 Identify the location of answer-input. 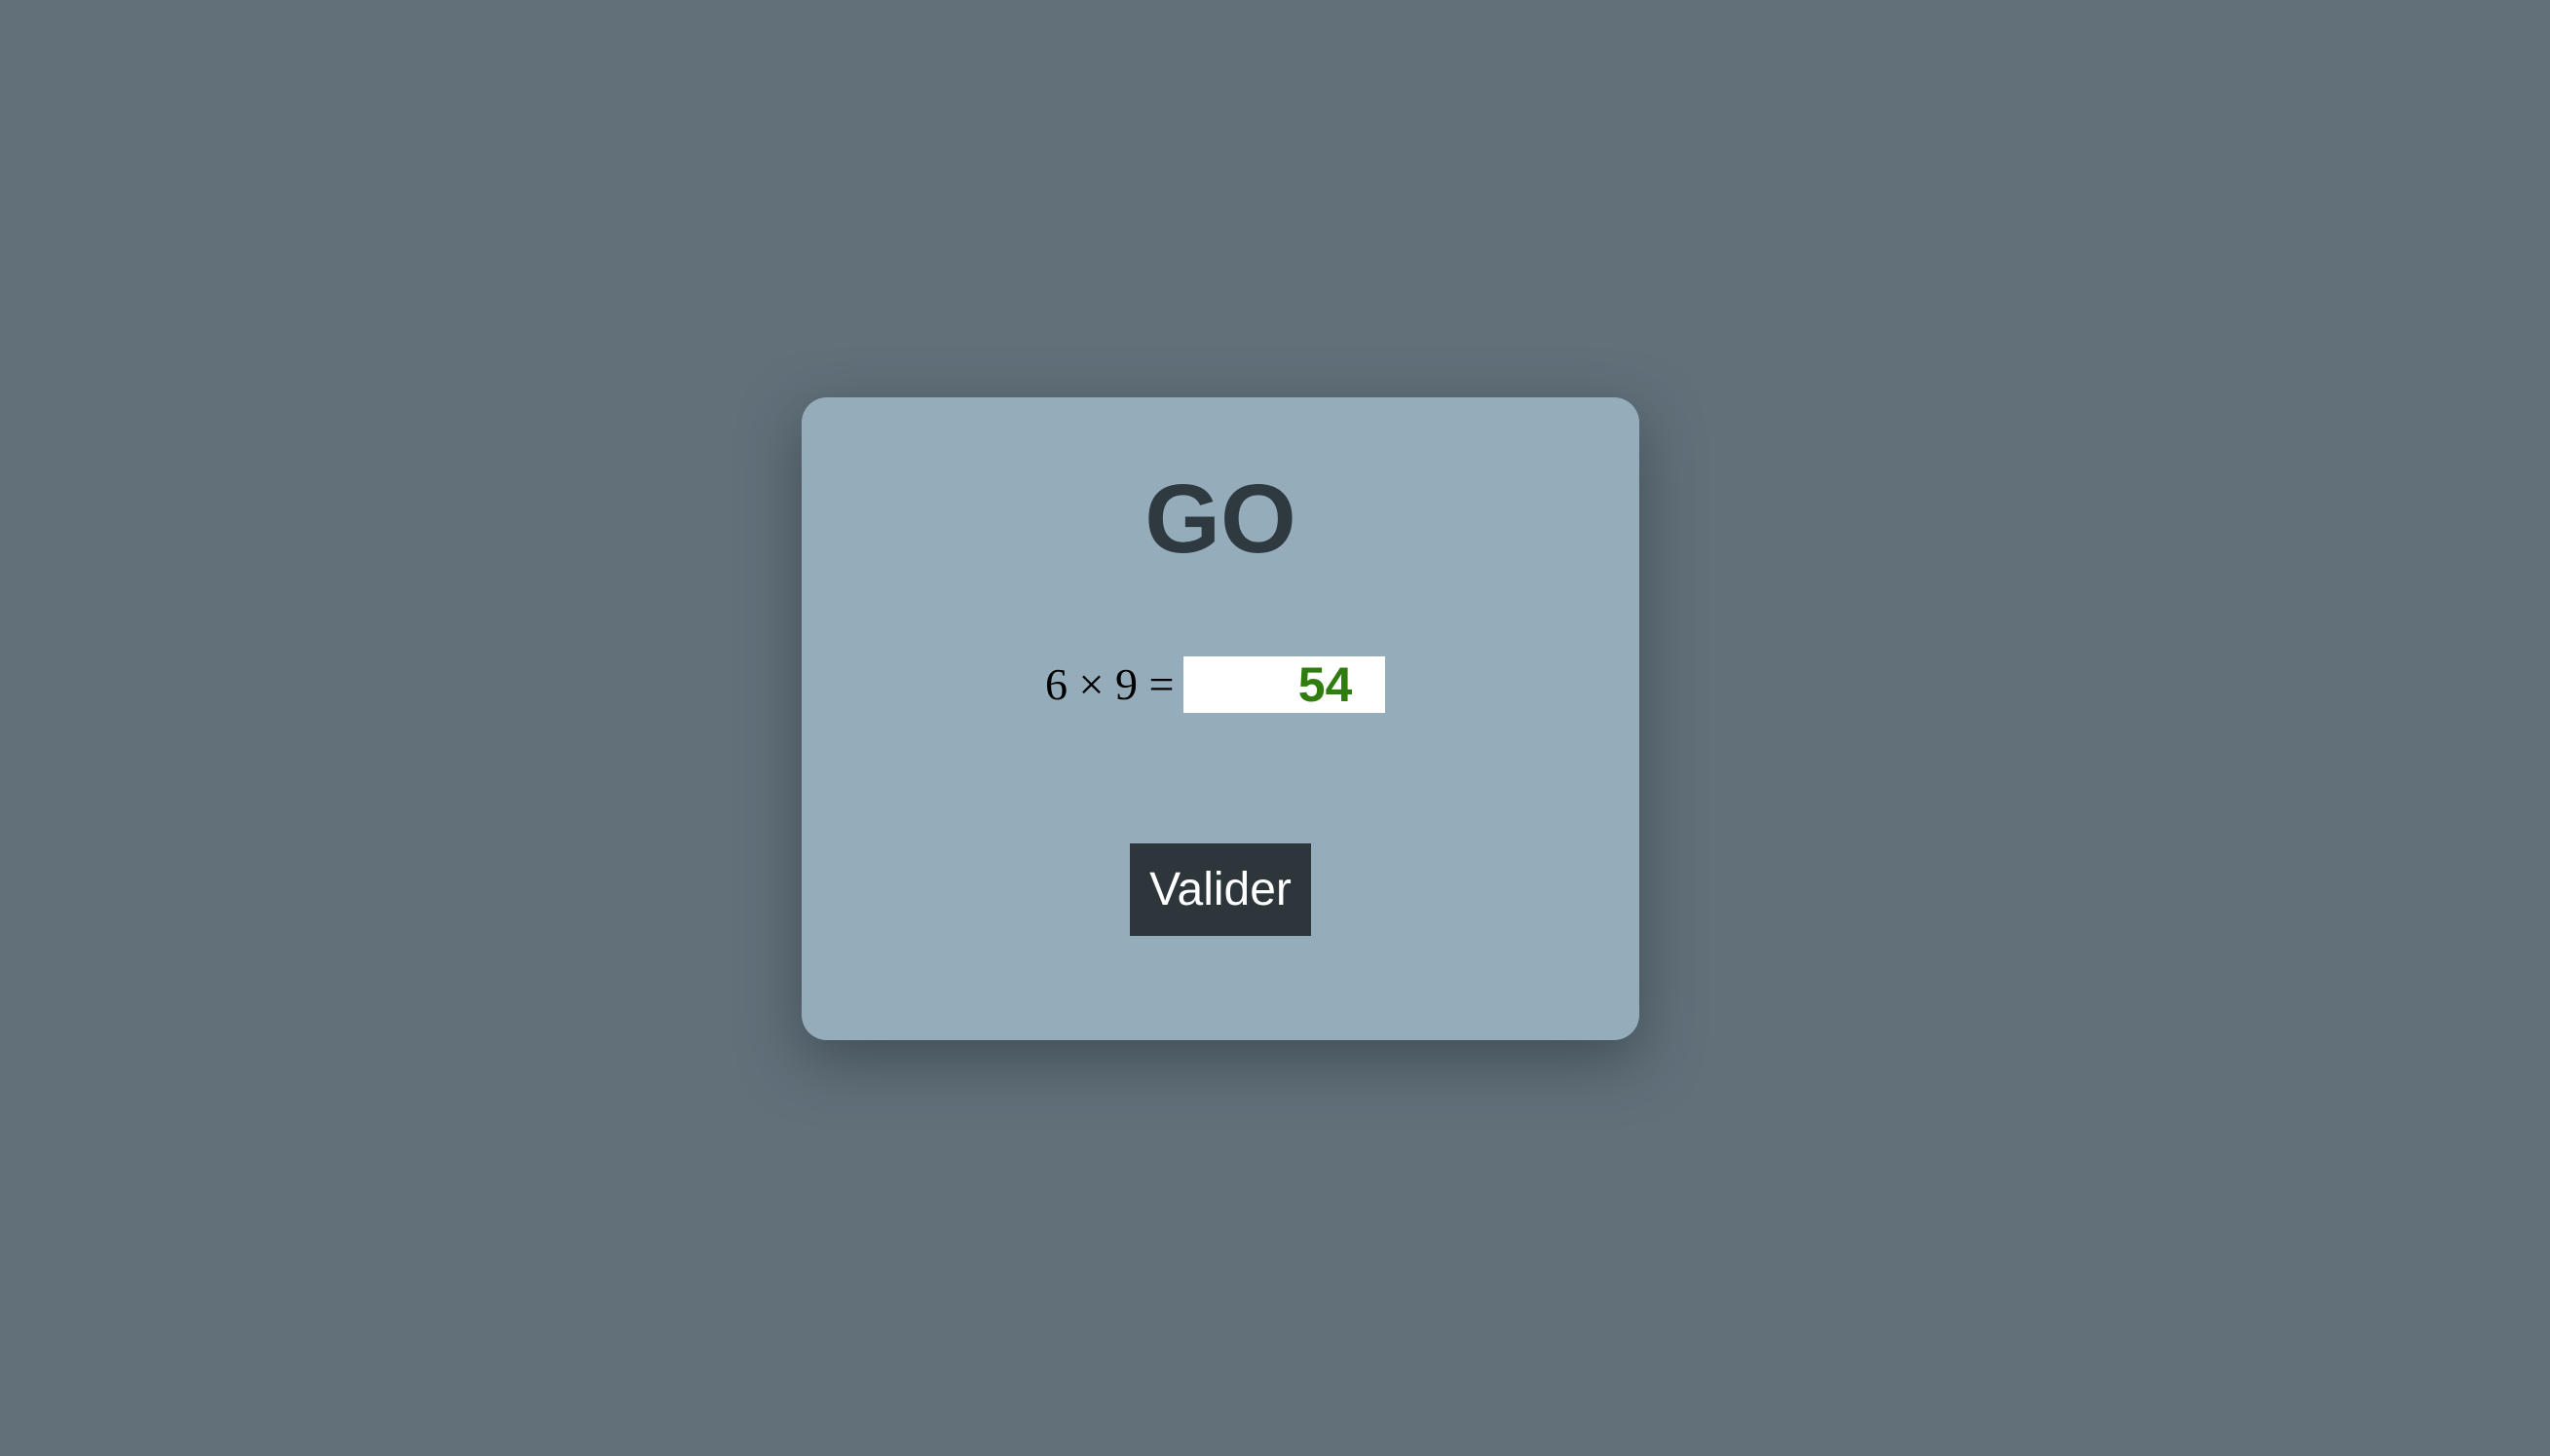
(1284, 684).